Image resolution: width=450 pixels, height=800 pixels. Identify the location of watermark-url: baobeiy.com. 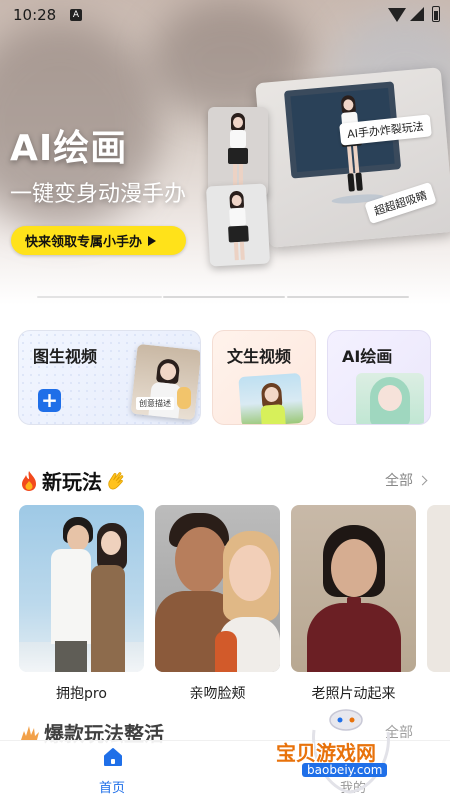
(345, 770).